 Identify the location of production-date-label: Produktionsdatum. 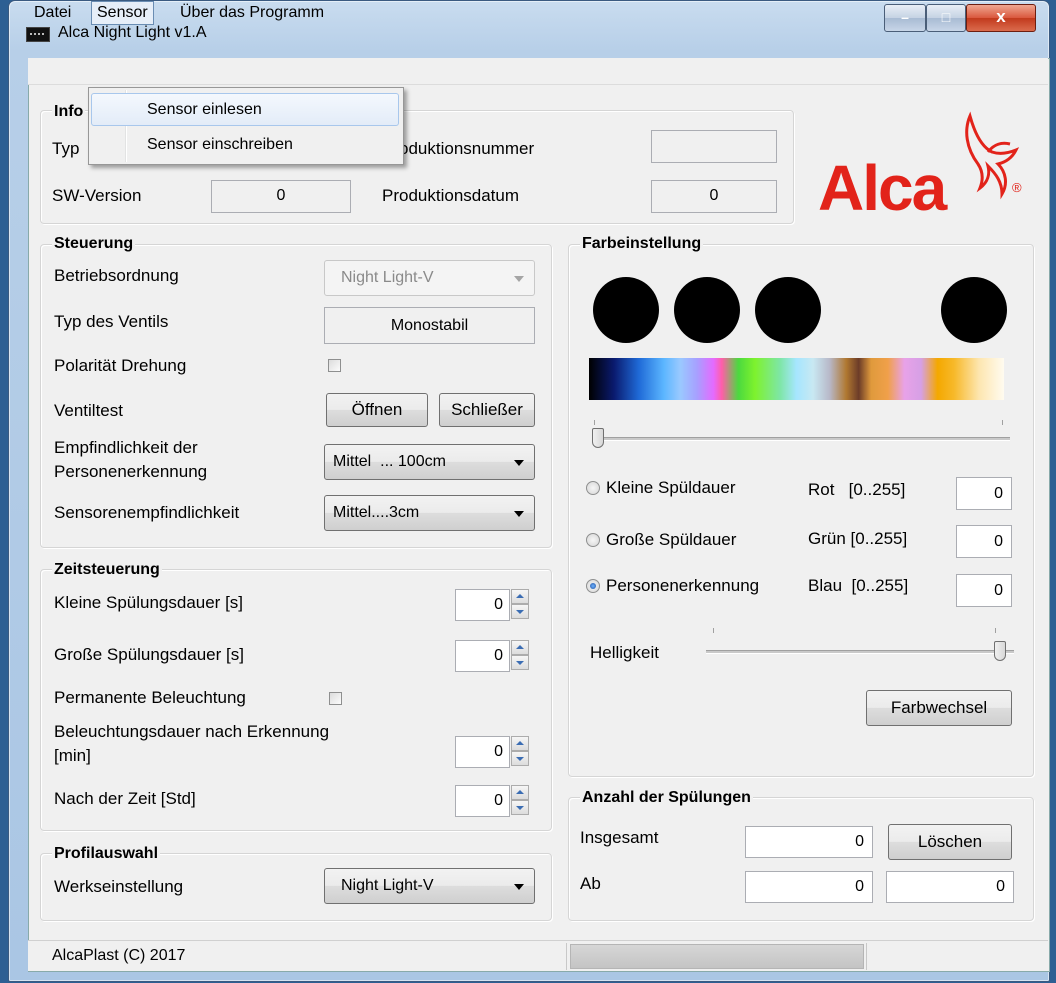
(451, 195).